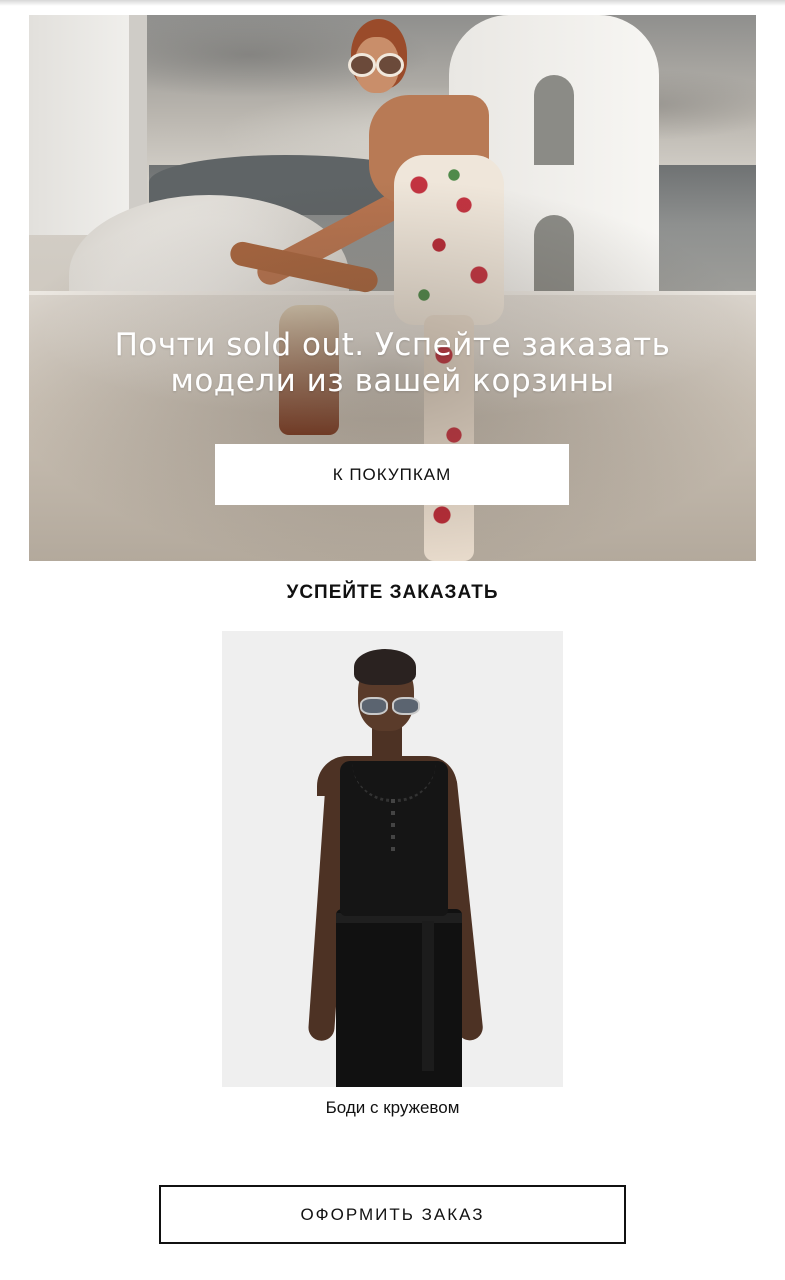  Describe the element at coordinates (390, 706) in the screenshot. I see `product-model-sunglasses` at that location.